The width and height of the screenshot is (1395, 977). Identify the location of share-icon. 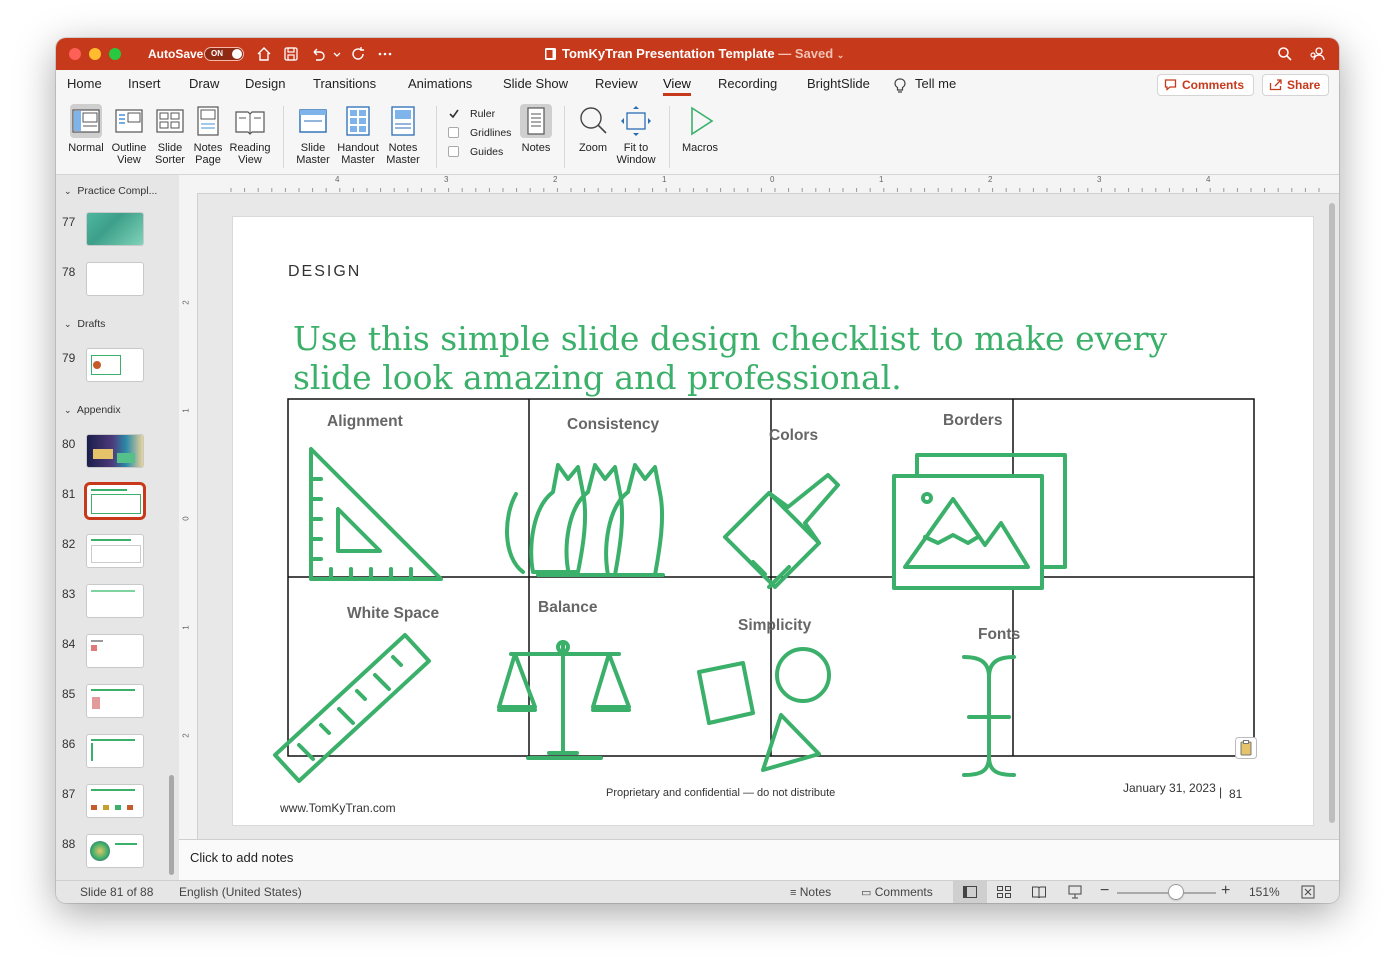
(1275, 85).